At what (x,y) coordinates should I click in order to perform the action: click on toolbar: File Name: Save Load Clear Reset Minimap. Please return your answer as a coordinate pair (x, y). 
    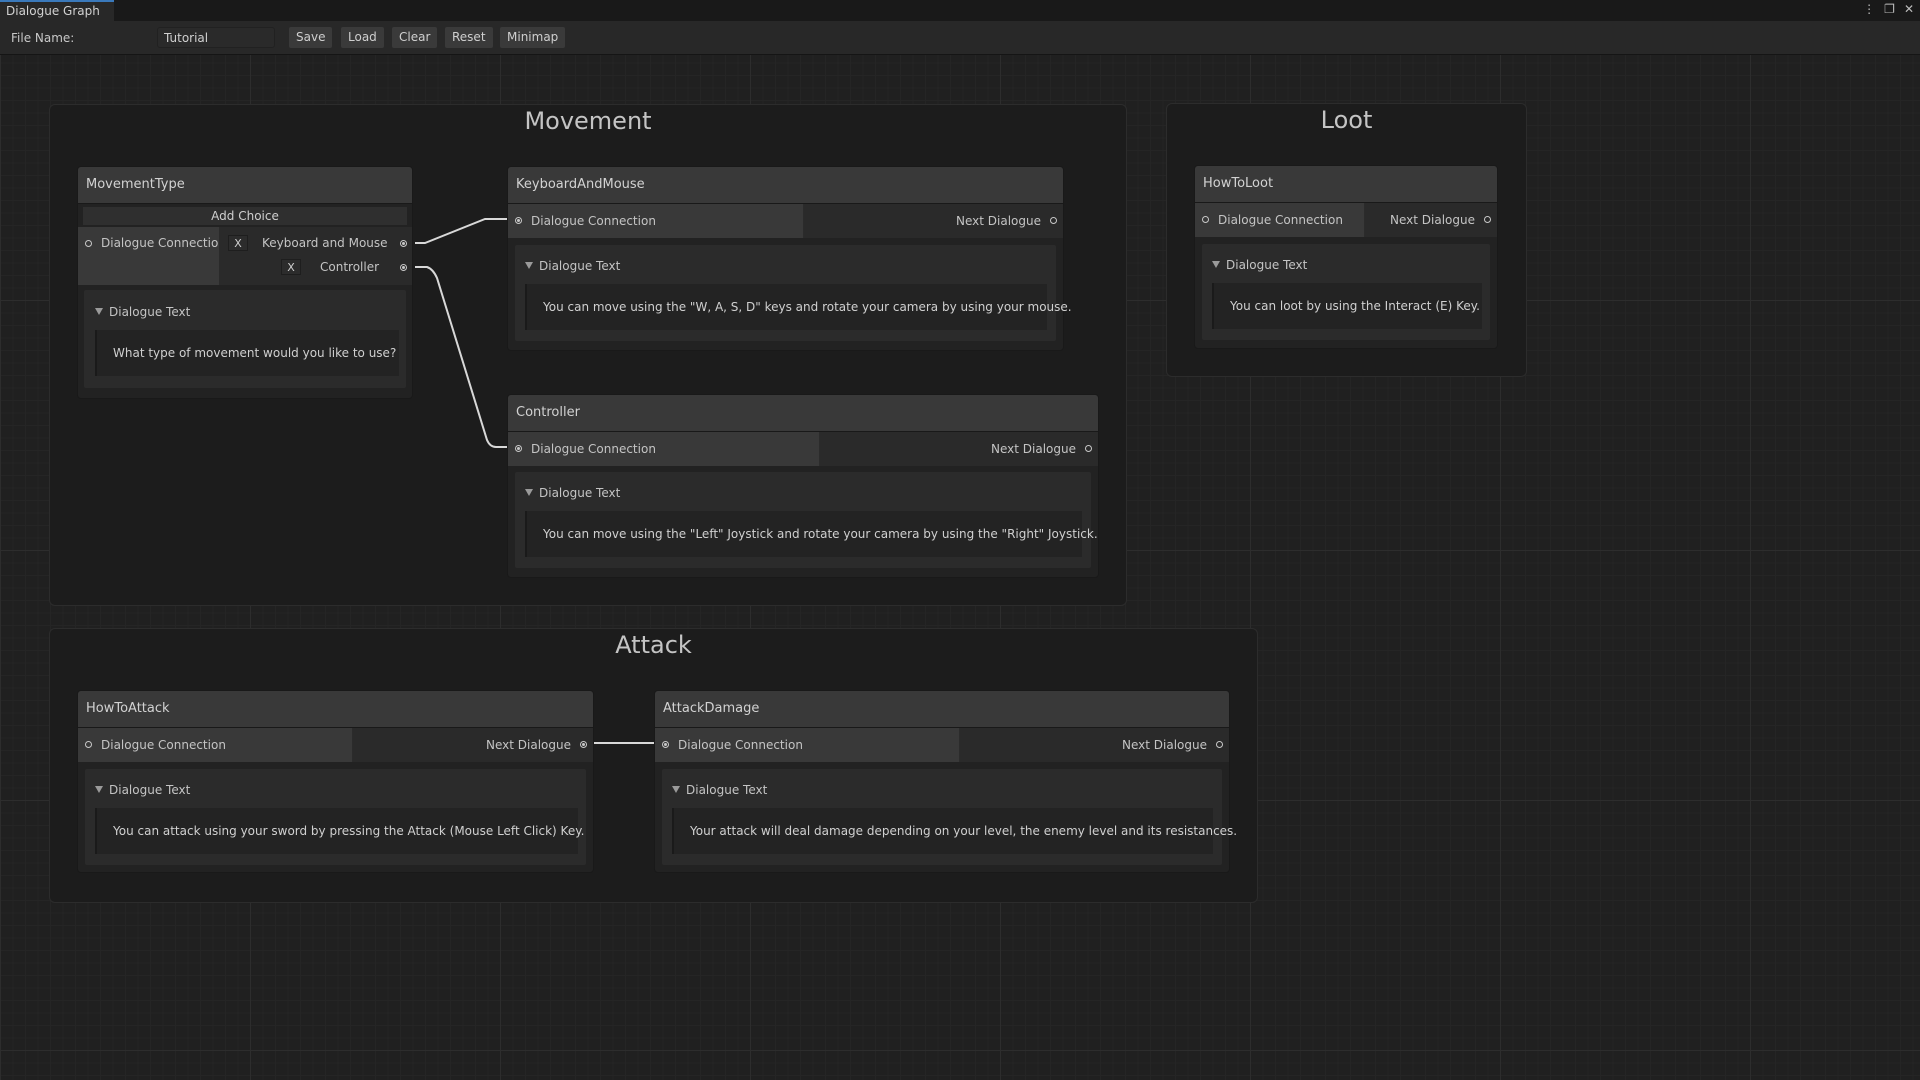
    Looking at the image, I should click on (960, 38).